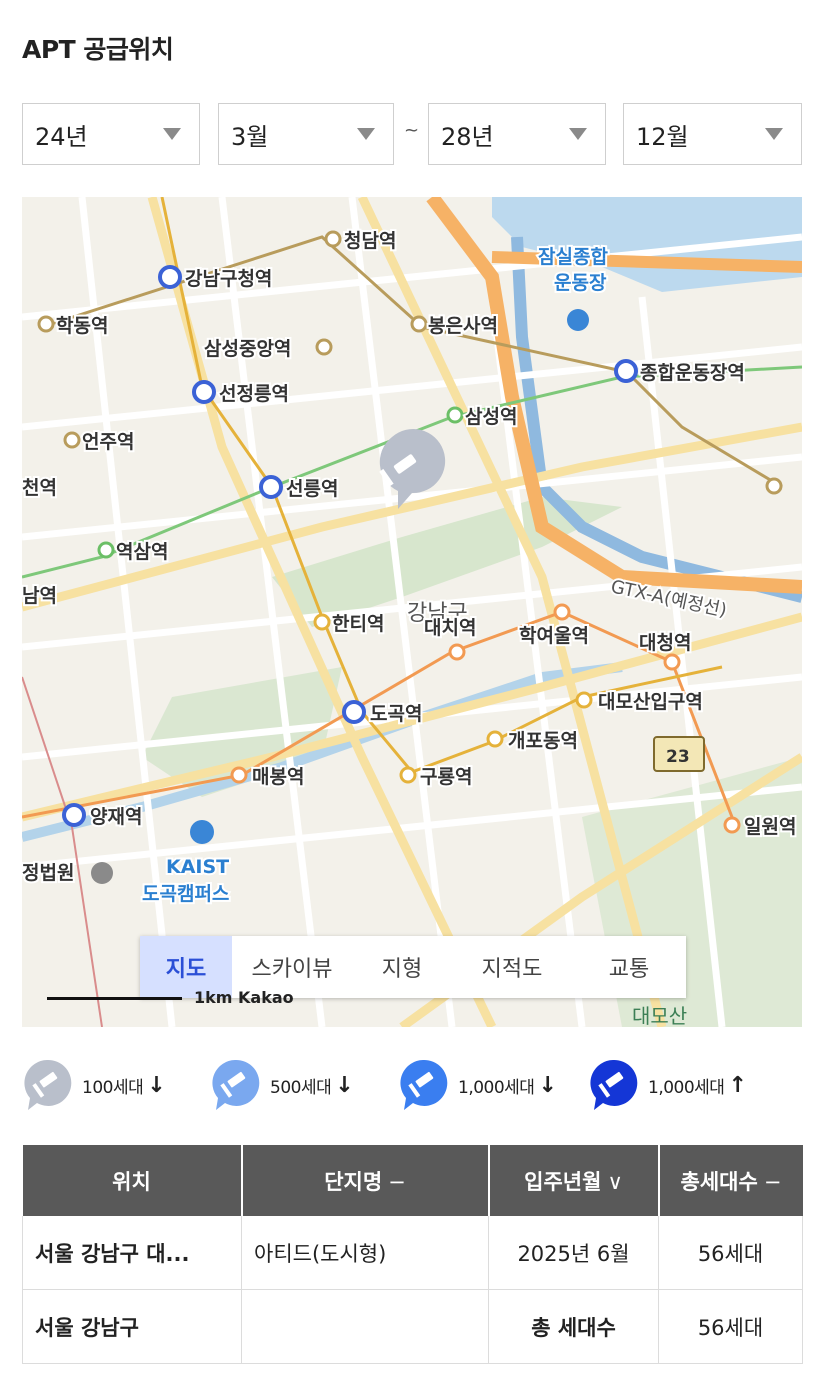 The width and height of the screenshot is (827, 1391). What do you see at coordinates (712, 134) in the screenshot?
I see `end-month-select: 12월` at bounding box center [712, 134].